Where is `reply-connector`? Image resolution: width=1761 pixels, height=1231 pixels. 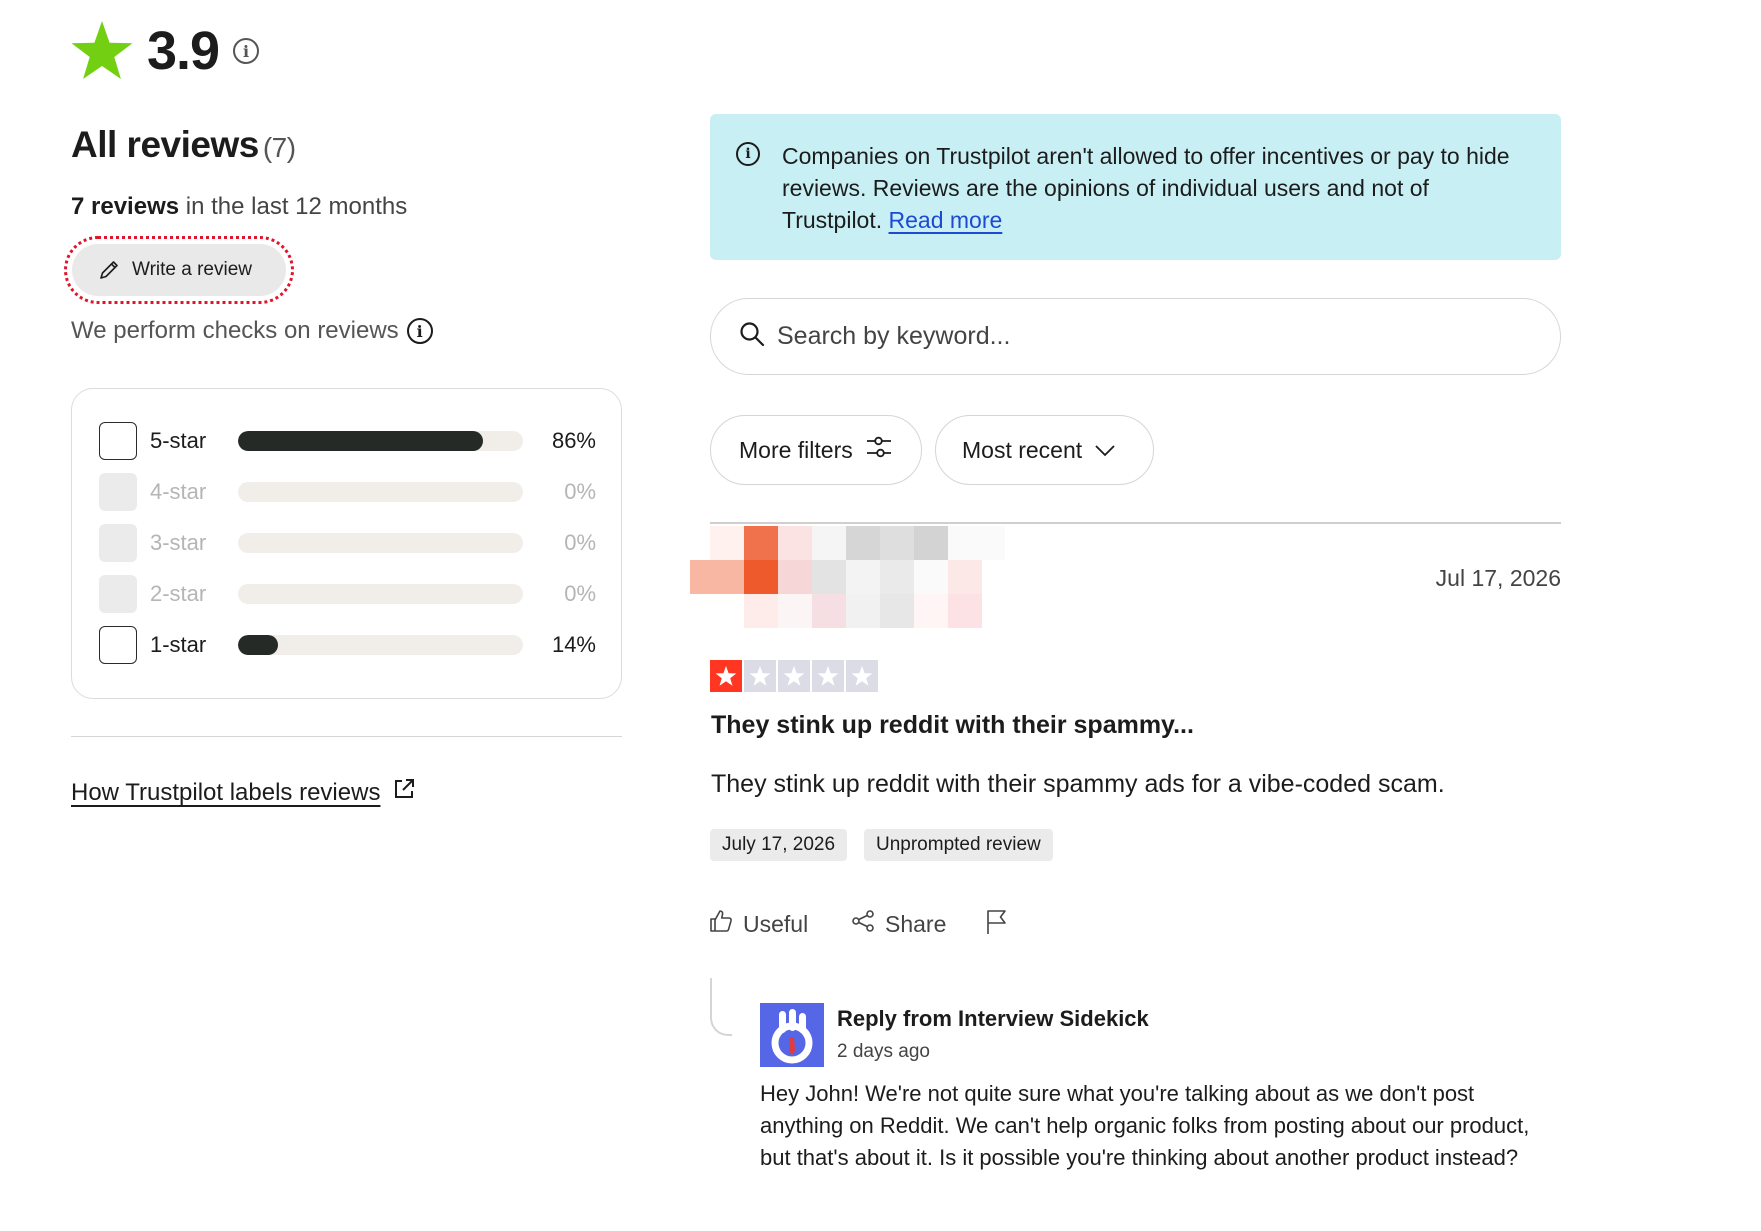
reply-connector is located at coordinates (721, 1007).